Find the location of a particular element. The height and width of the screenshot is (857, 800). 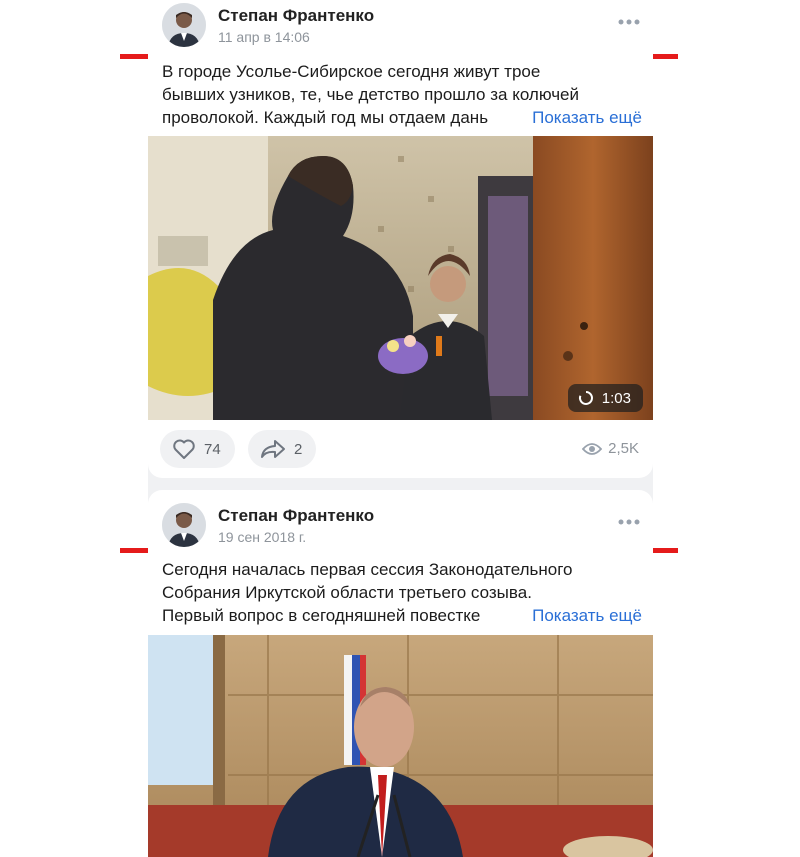

video-duration-badge: 1:03 is located at coordinates (605, 398).